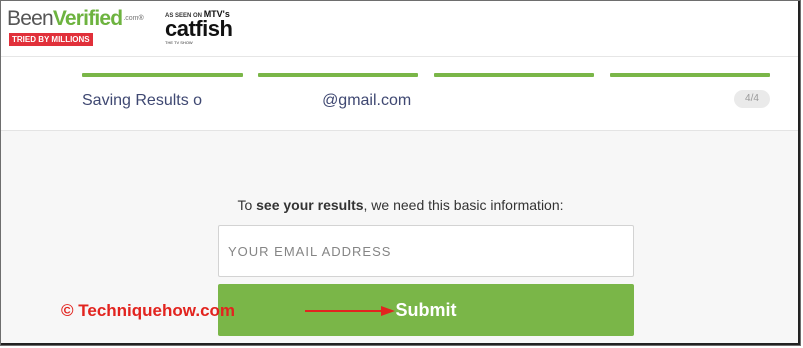 Image resolution: width=803 pixels, height=348 pixels. Describe the element at coordinates (262, 100) in the screenshot. I see `redacted-email` at that location.